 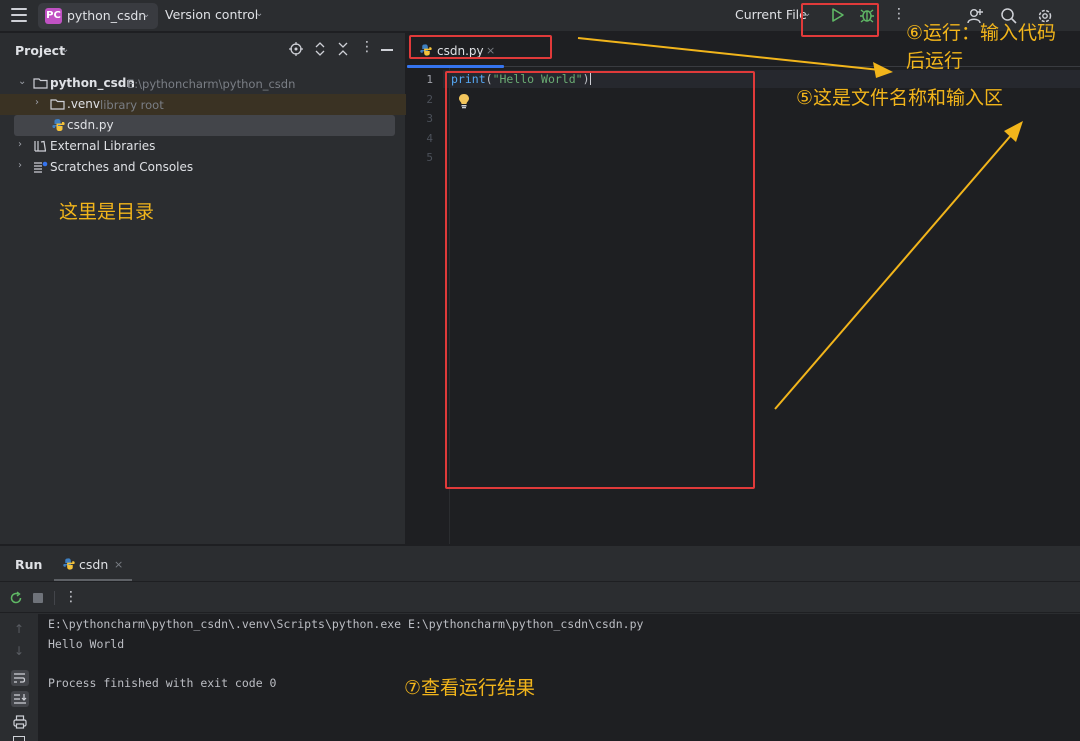 What do you see at coordinates (900, 98) in the screenshot?
I see `annotation-file-area: ⑤这是文件名称和输入区` at bounding box center [900, 98].